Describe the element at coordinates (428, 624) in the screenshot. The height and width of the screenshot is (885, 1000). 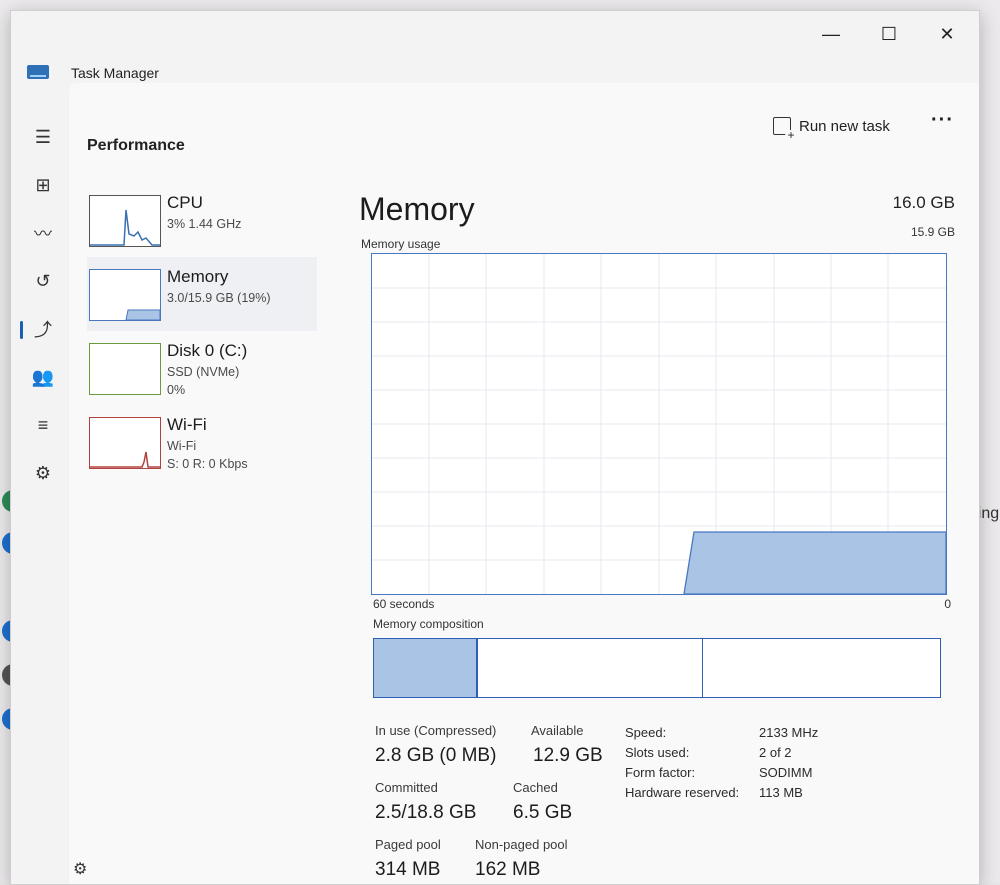
I see `memory-composition-label: Memory composition` at that location.